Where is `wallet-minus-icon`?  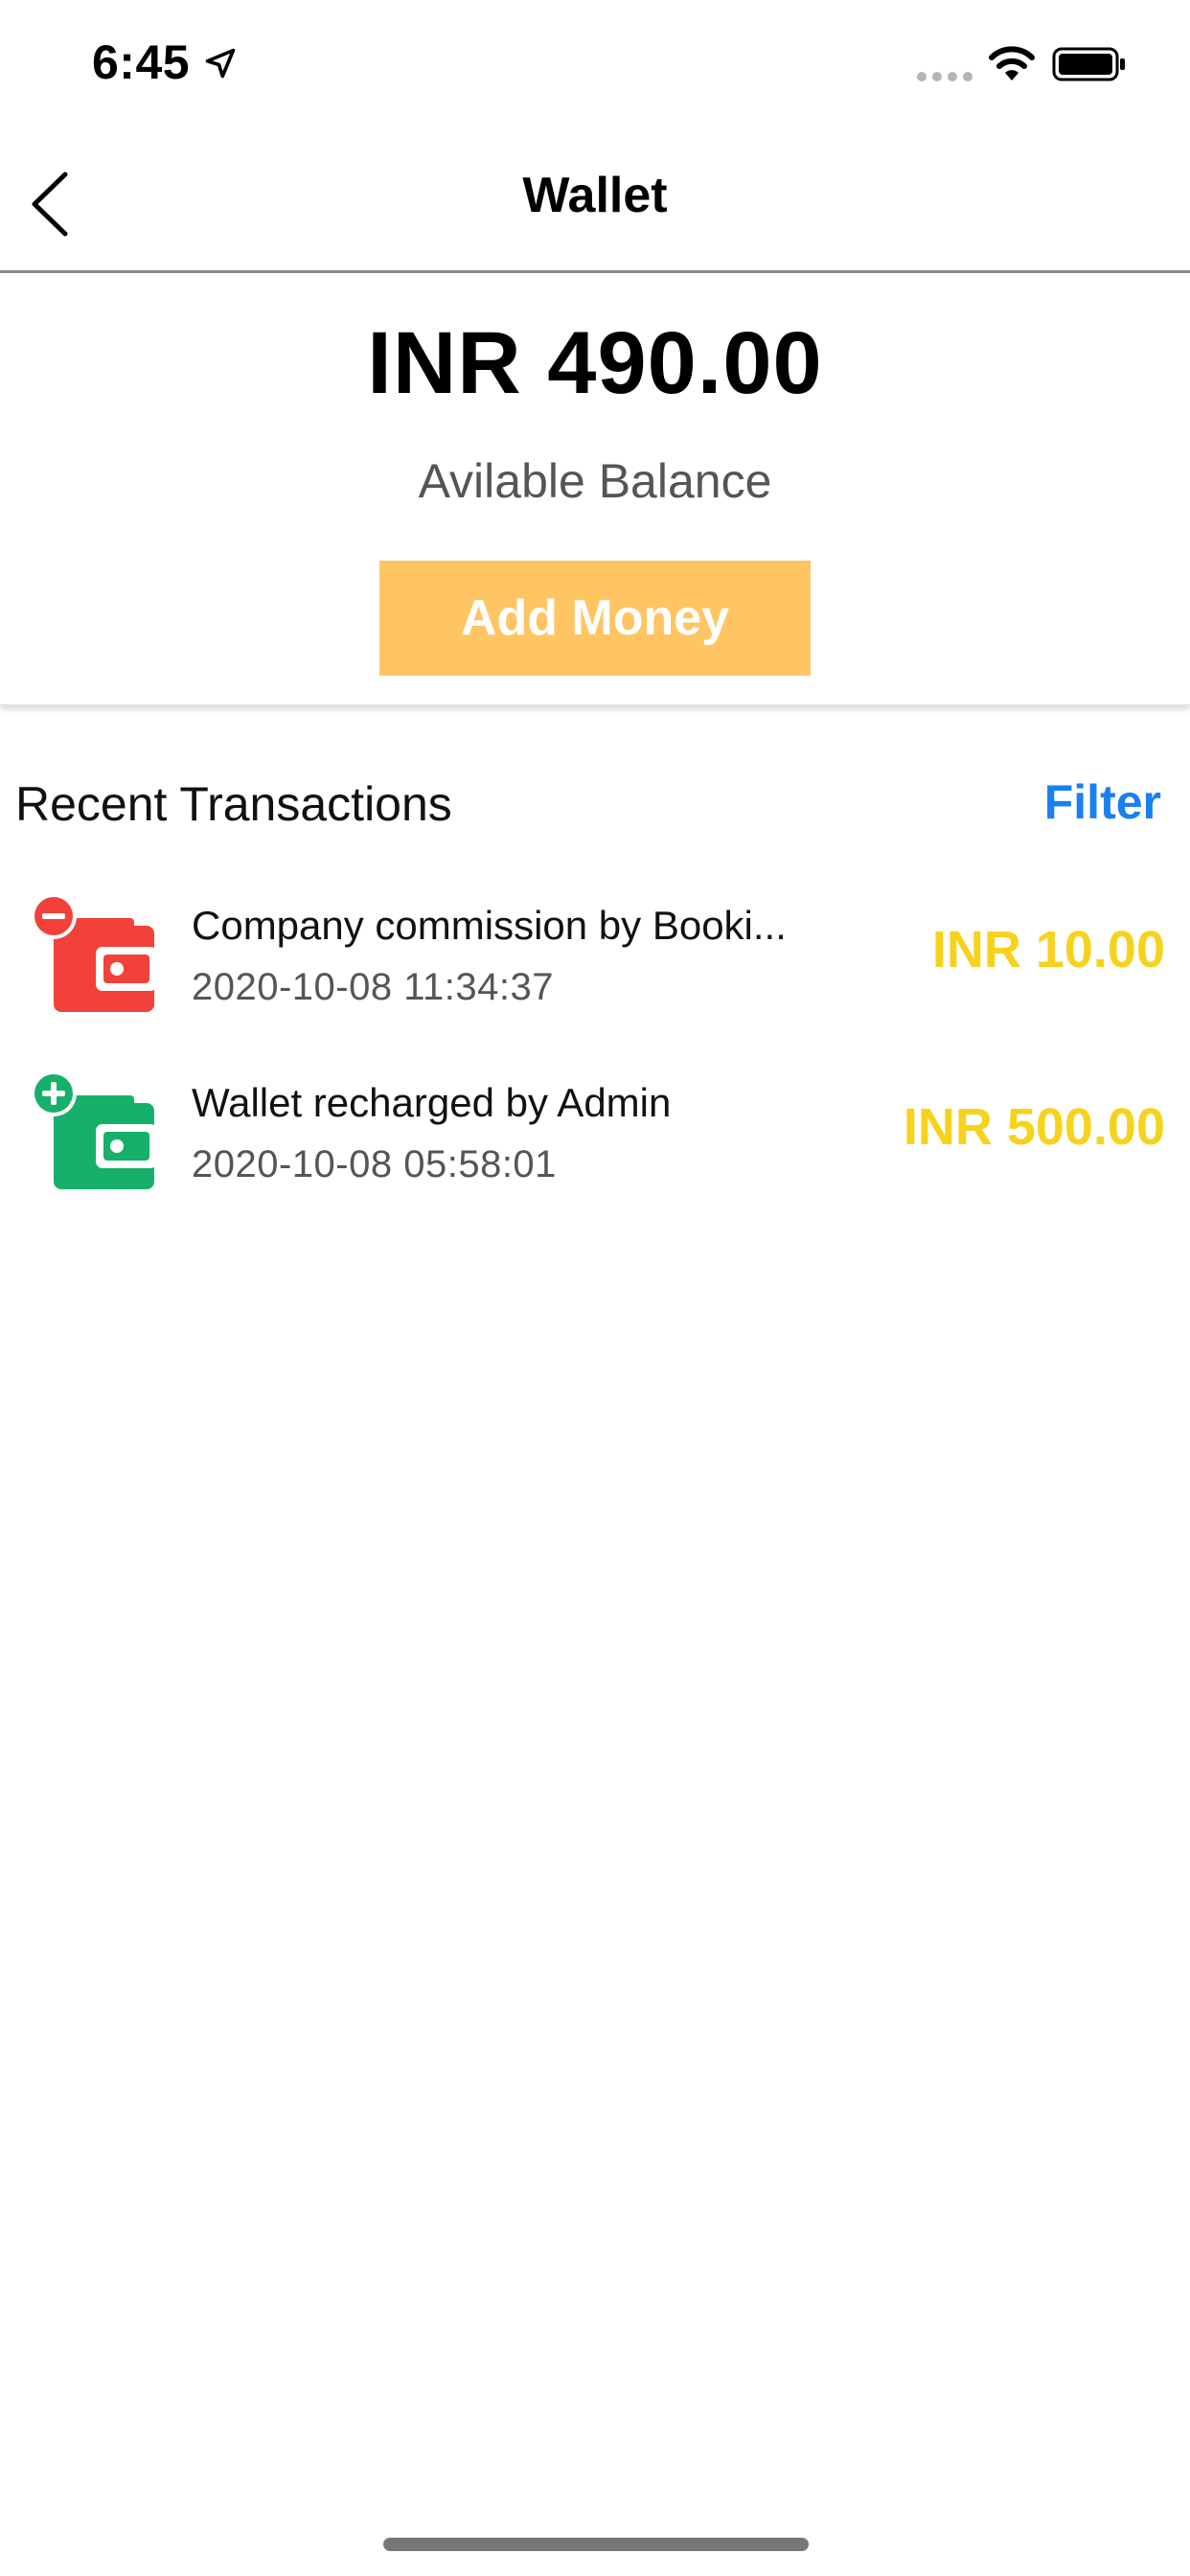
wallet-minus-icon is located at coordinates (94, 952).